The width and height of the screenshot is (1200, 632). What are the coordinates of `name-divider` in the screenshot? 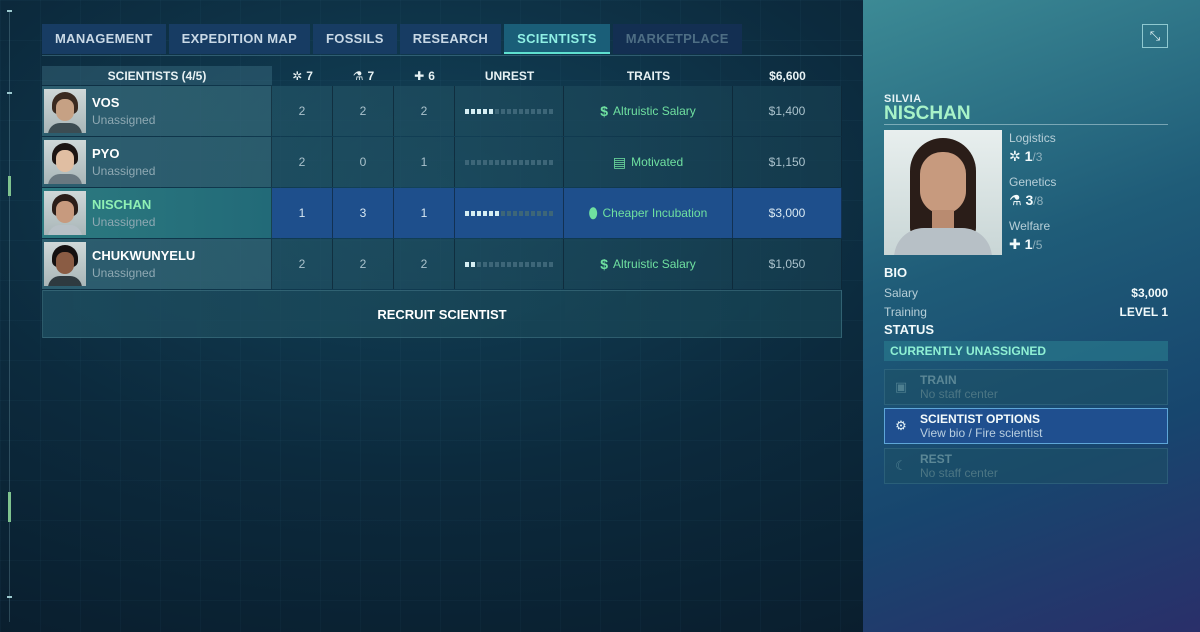 It's located at (1026, 124).